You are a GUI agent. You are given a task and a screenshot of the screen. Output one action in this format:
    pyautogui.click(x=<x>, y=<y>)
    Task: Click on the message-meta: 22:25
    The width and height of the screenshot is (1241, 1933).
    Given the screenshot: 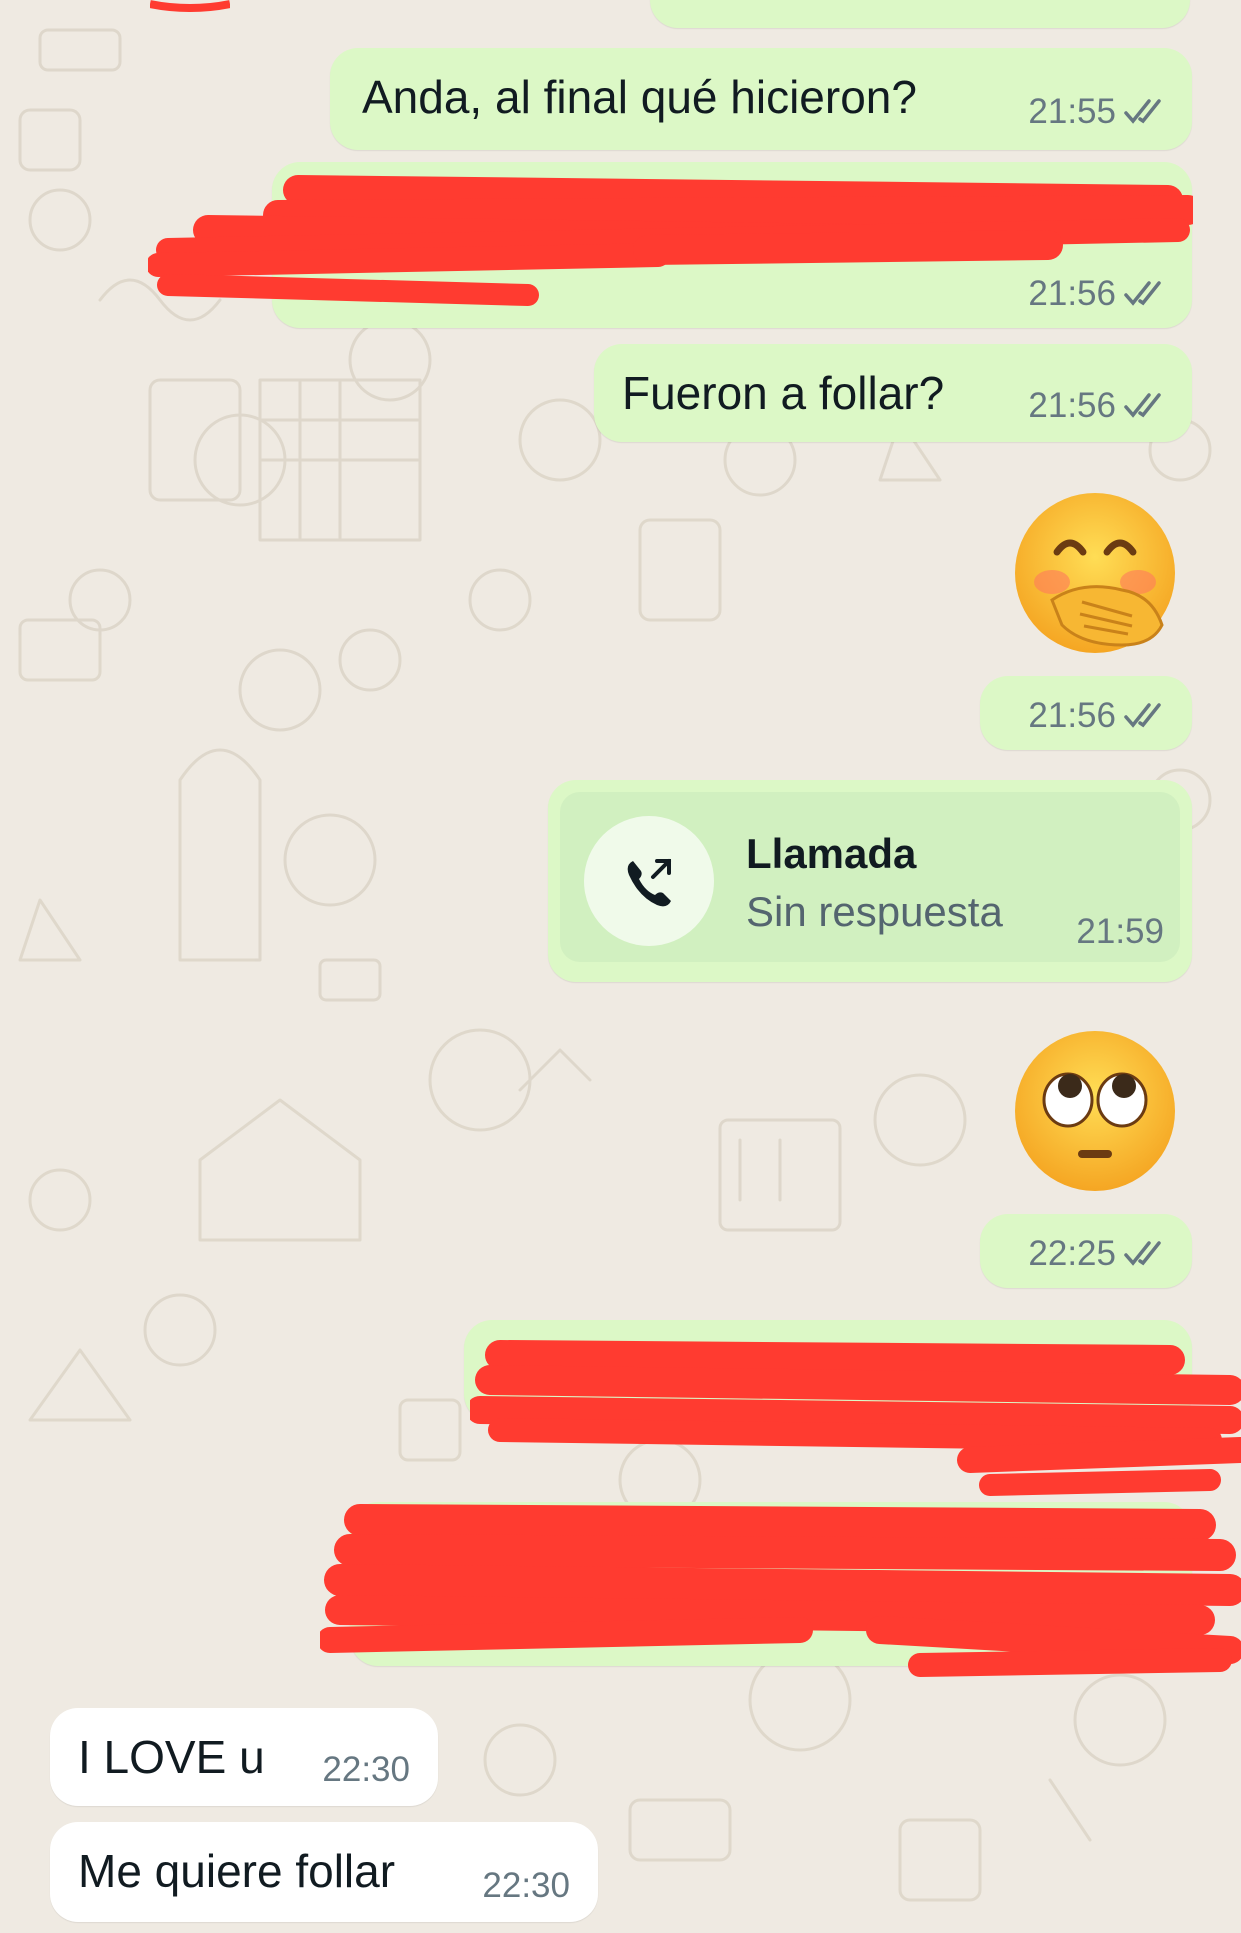 What is the action you would take?
    pyautogui.click(x=1098, y=1254)
    